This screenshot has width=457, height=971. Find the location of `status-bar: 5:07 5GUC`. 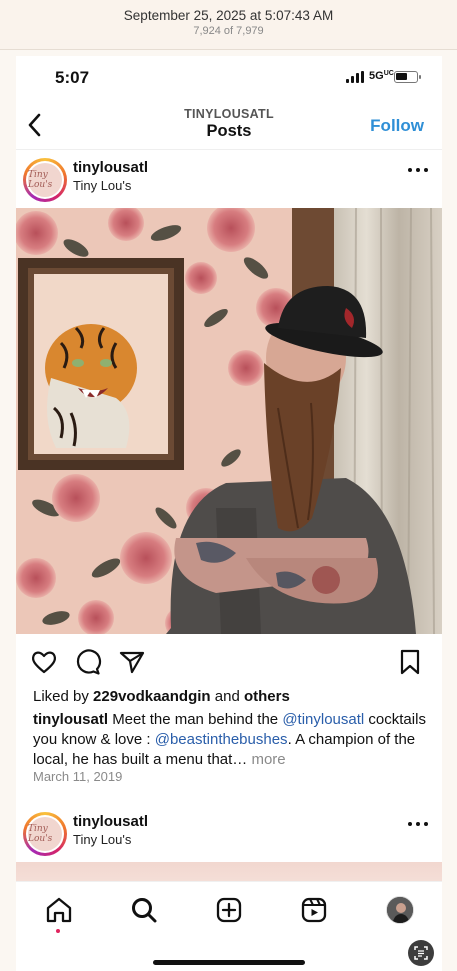

status-bar: 5:07 5GUC is located at coordinates (229, 78).